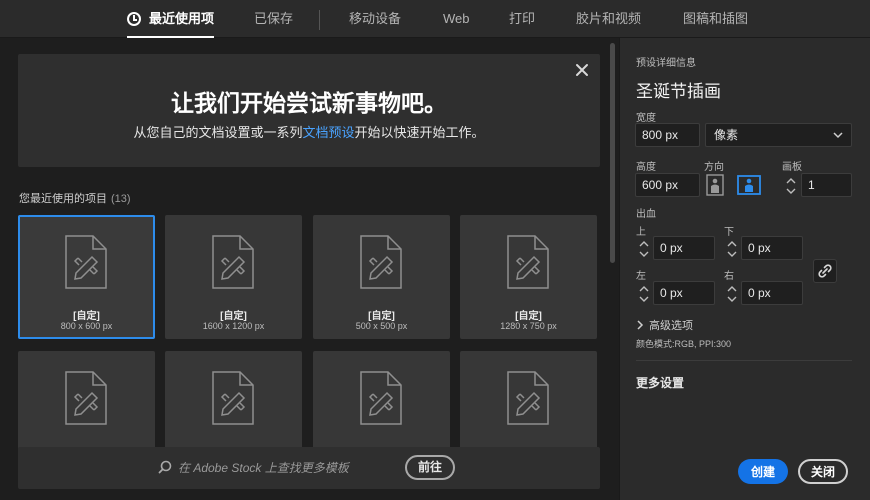  Describe the element at coordinates (375, 19) in the screenshot. I see `tab-mobile: 移动设备` at that location.